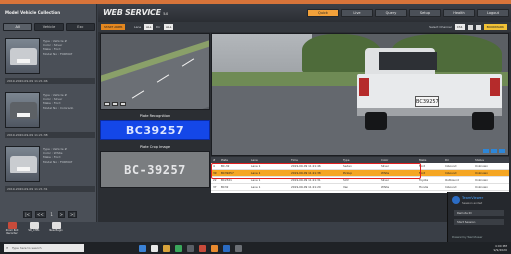  What do you see at coordinates (142, 248) in the screenshot?
I see `task-view-icon` at bounding box center [142, 248].